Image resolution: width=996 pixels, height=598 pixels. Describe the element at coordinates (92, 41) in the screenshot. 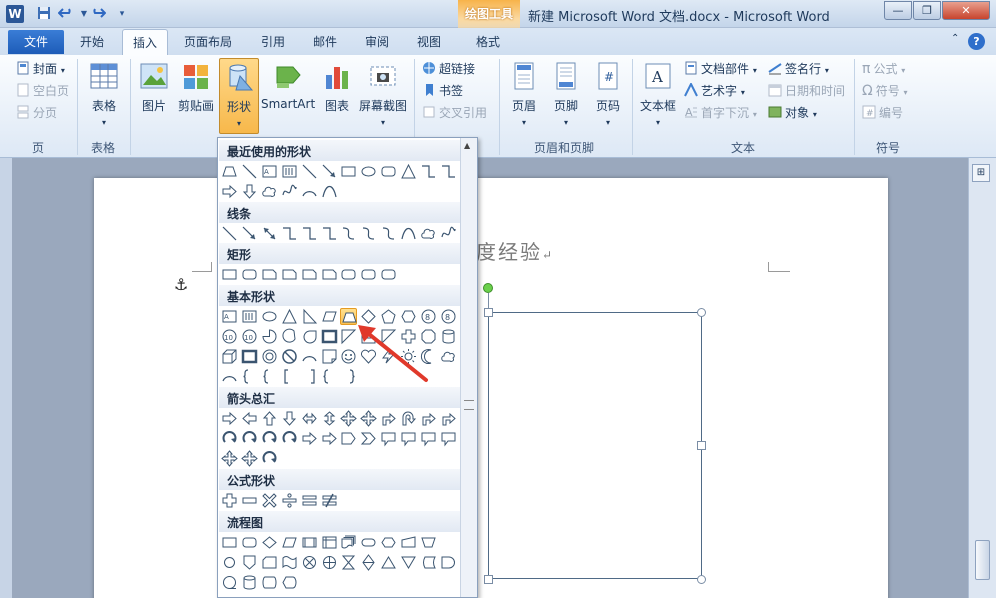

I see `tab-home: 开始` at that location.